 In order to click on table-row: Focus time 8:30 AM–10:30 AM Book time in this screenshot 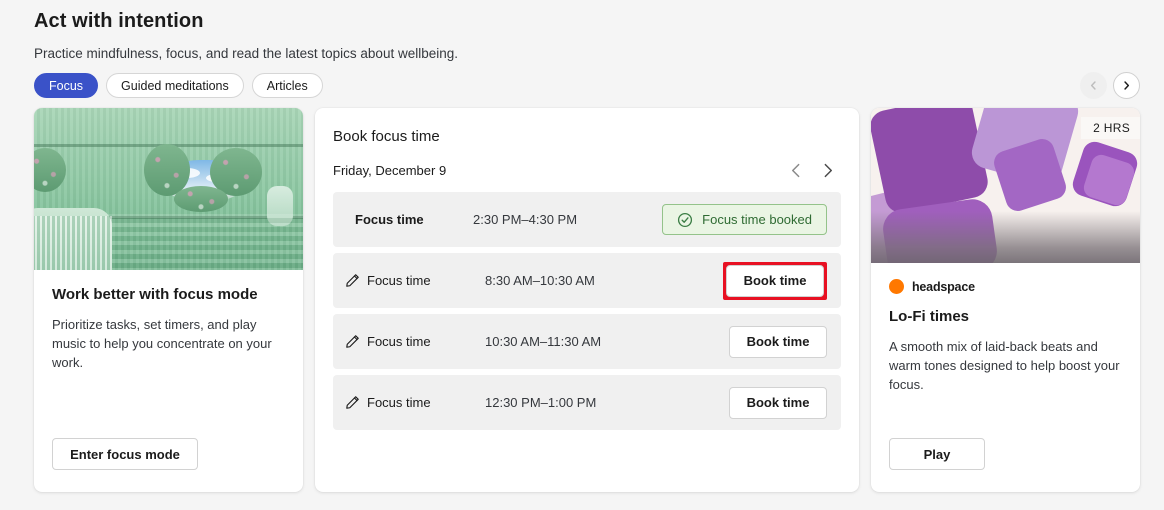, I will do `click(587, 280)`.